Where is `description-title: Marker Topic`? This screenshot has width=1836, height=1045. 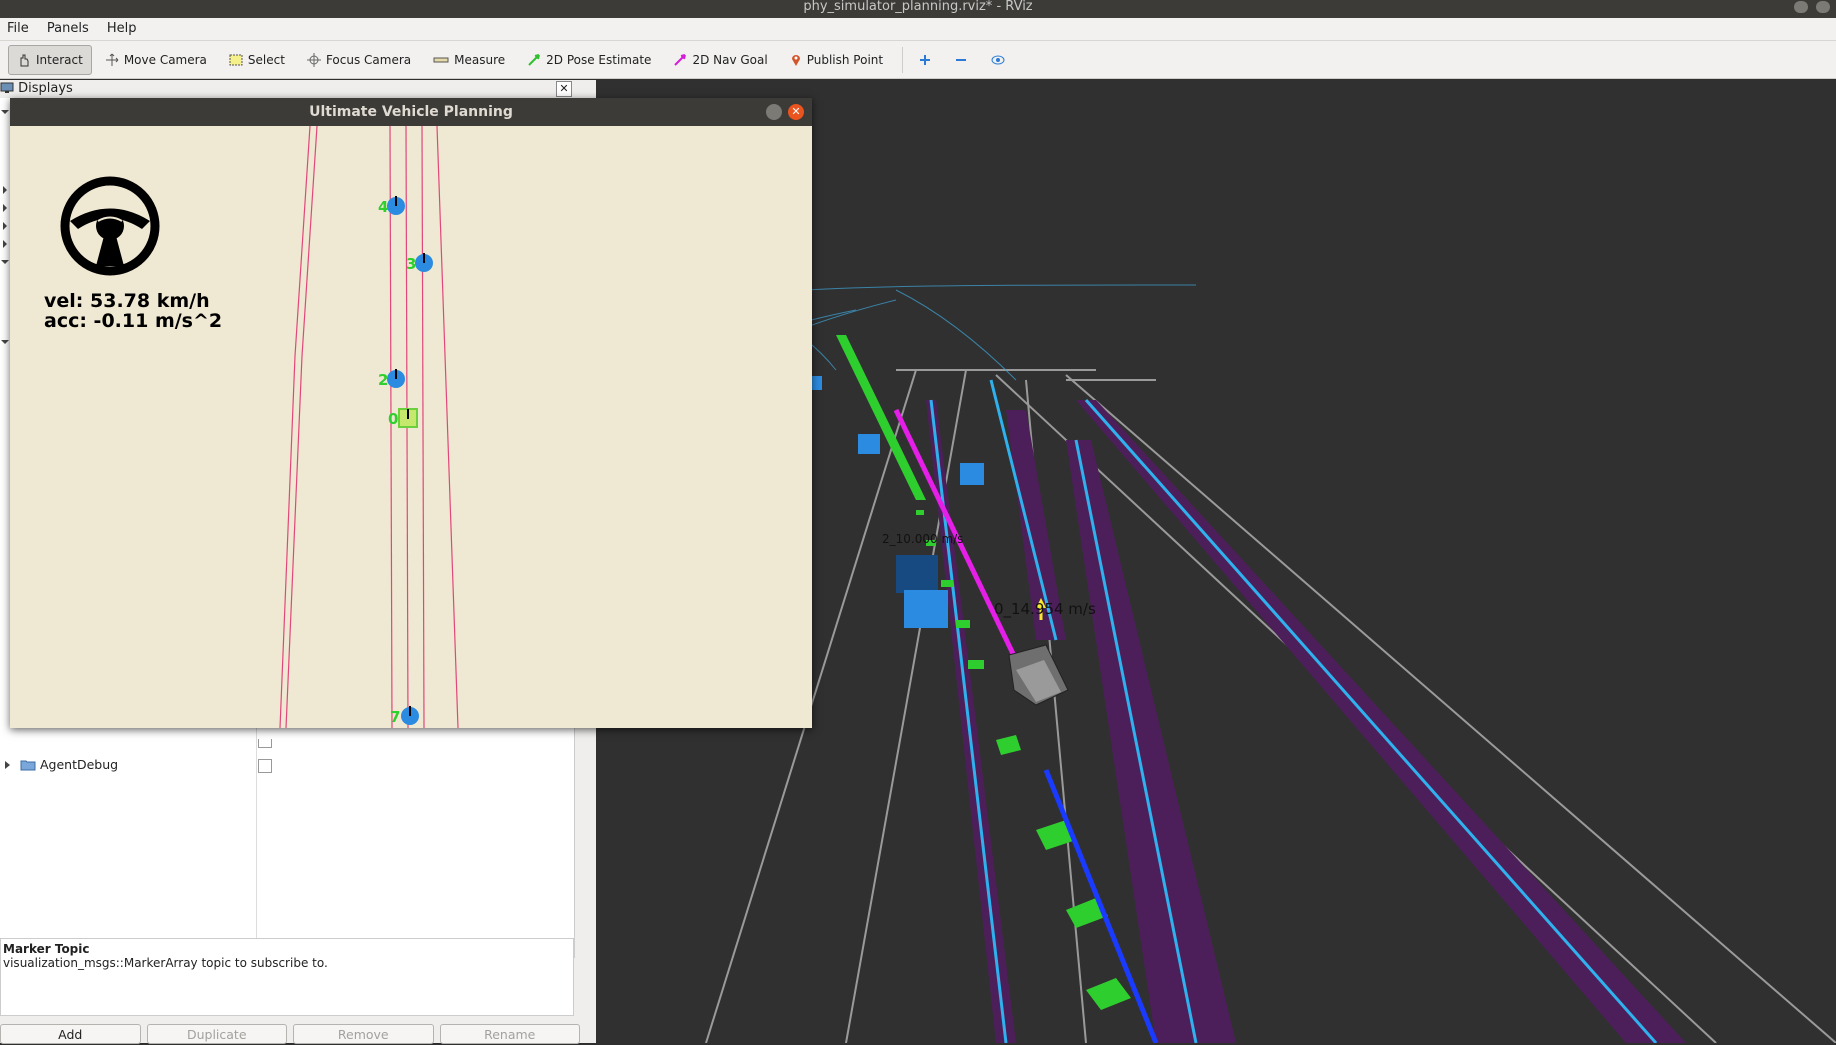
description-title: Marker Topic is located at coordinates (46, 949).